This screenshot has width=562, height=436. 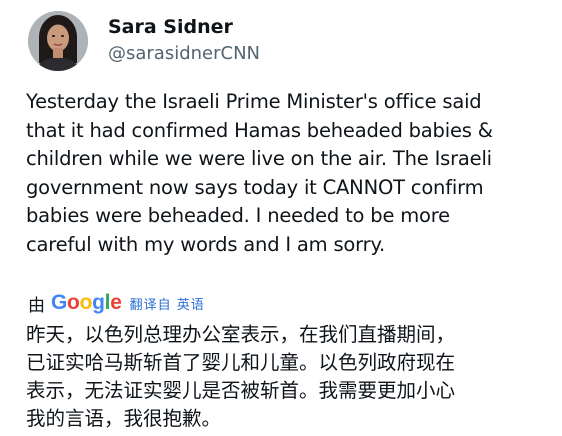 I want to click on avatar, so click(x=58, y=41).